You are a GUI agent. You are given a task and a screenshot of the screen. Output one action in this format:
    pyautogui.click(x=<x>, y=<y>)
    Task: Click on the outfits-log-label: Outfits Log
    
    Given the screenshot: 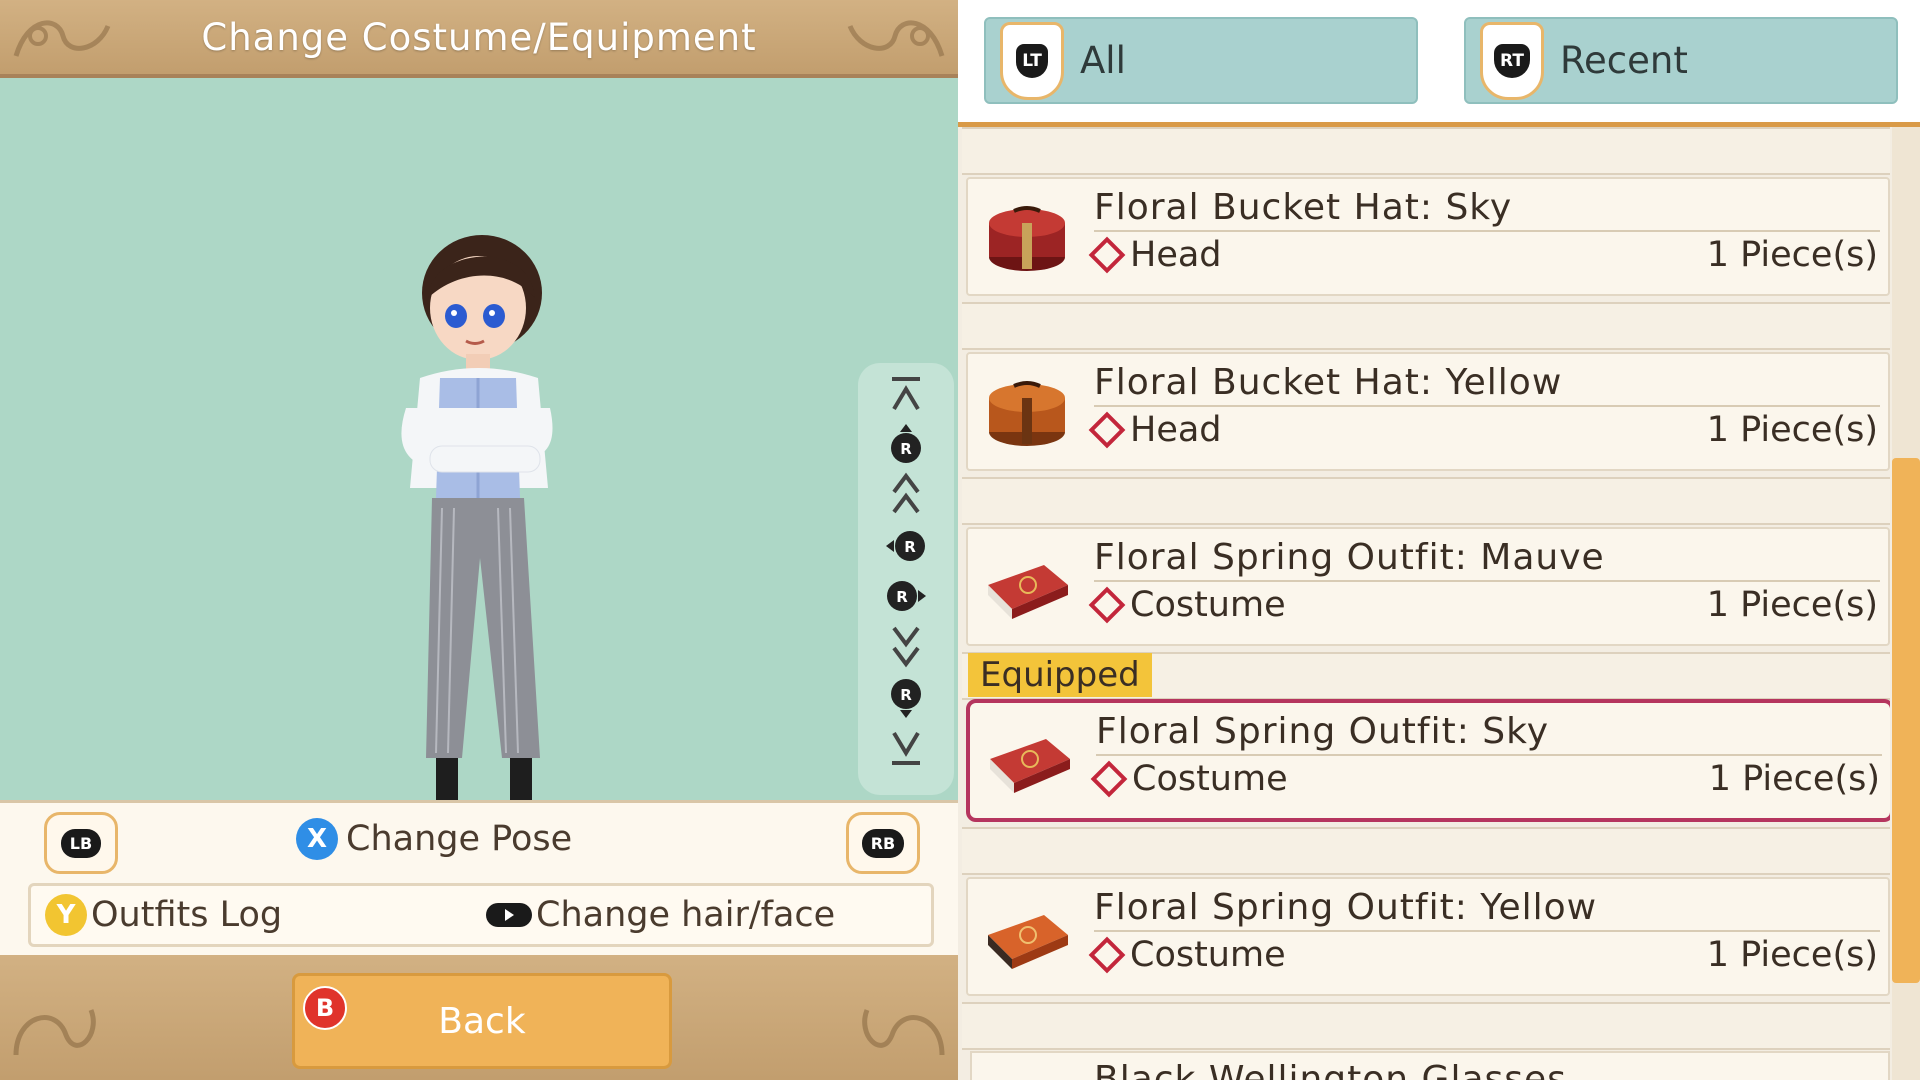 What is the action you would take?
    pyautogui.click(x=187, y=915)
    